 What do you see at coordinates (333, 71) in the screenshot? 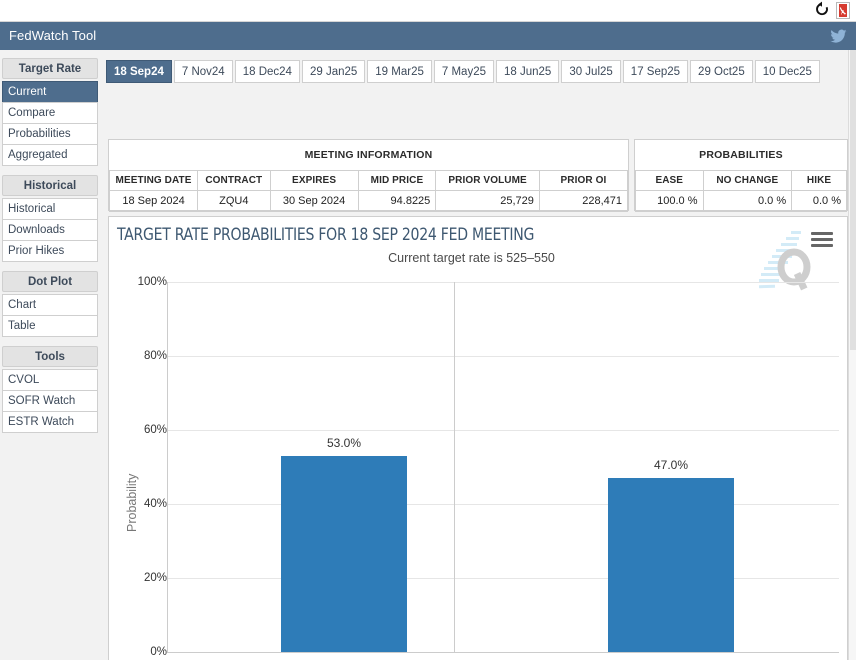
I see `tab-29-jan25: 29 Jan25` at bounding box center [333, 71].